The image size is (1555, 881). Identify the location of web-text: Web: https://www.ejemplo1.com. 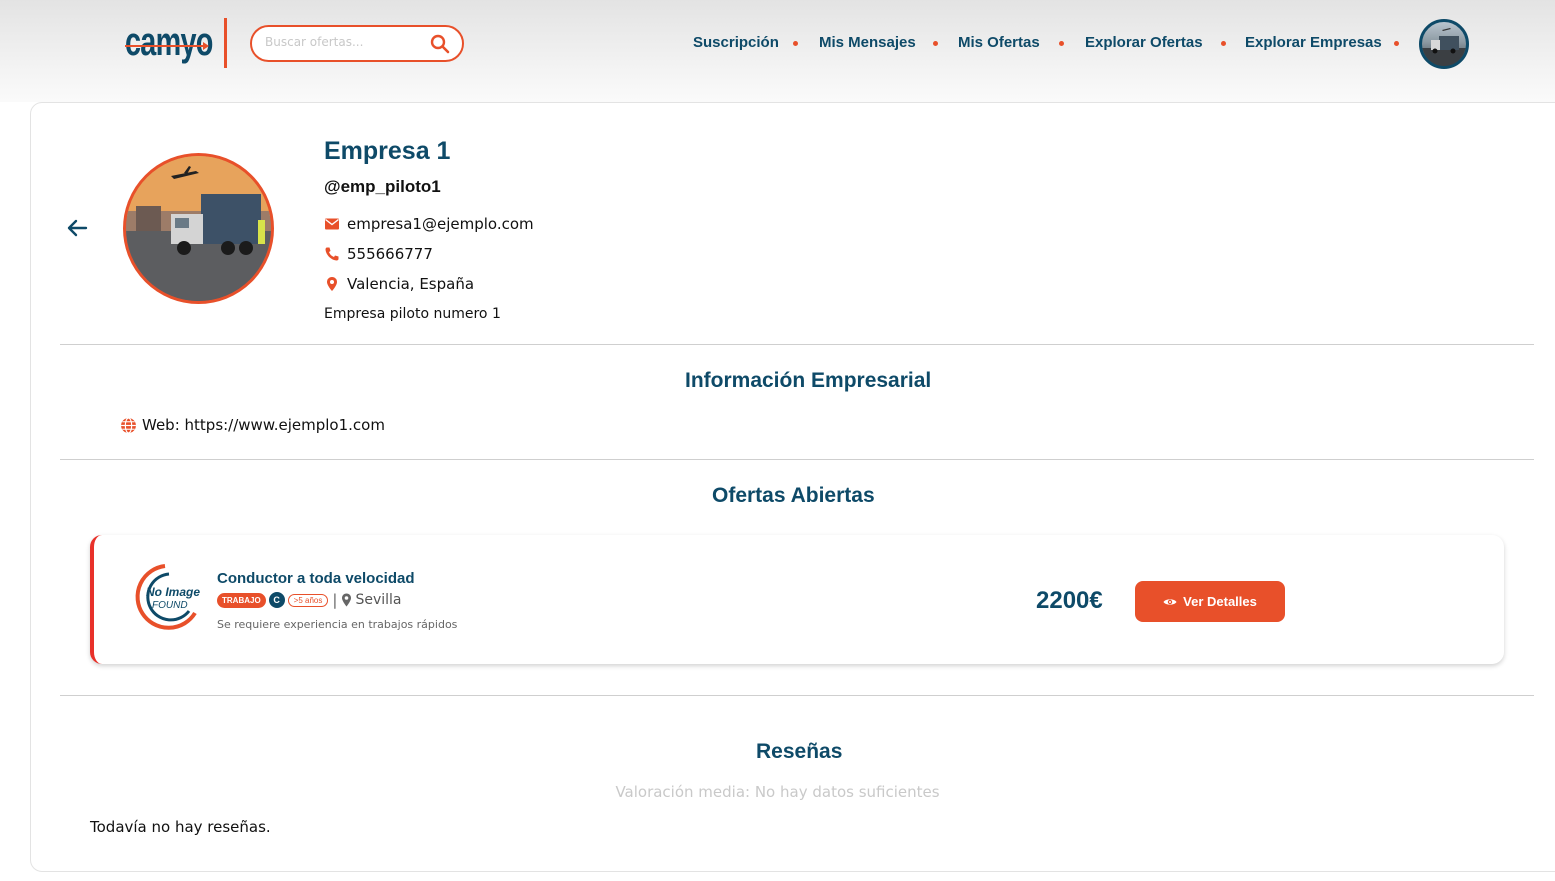
(263, 425).